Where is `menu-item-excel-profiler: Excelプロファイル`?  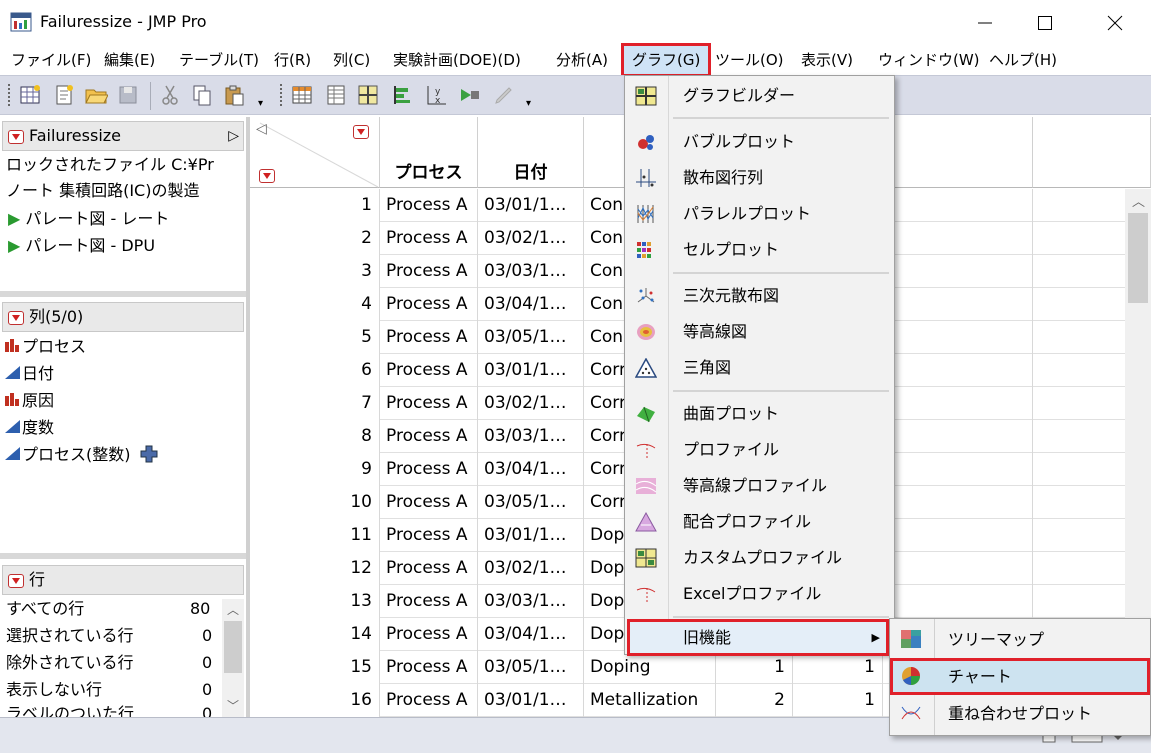 menu-item-excel-profiler: Excelプロファイル is located at coordinates (759, 594).